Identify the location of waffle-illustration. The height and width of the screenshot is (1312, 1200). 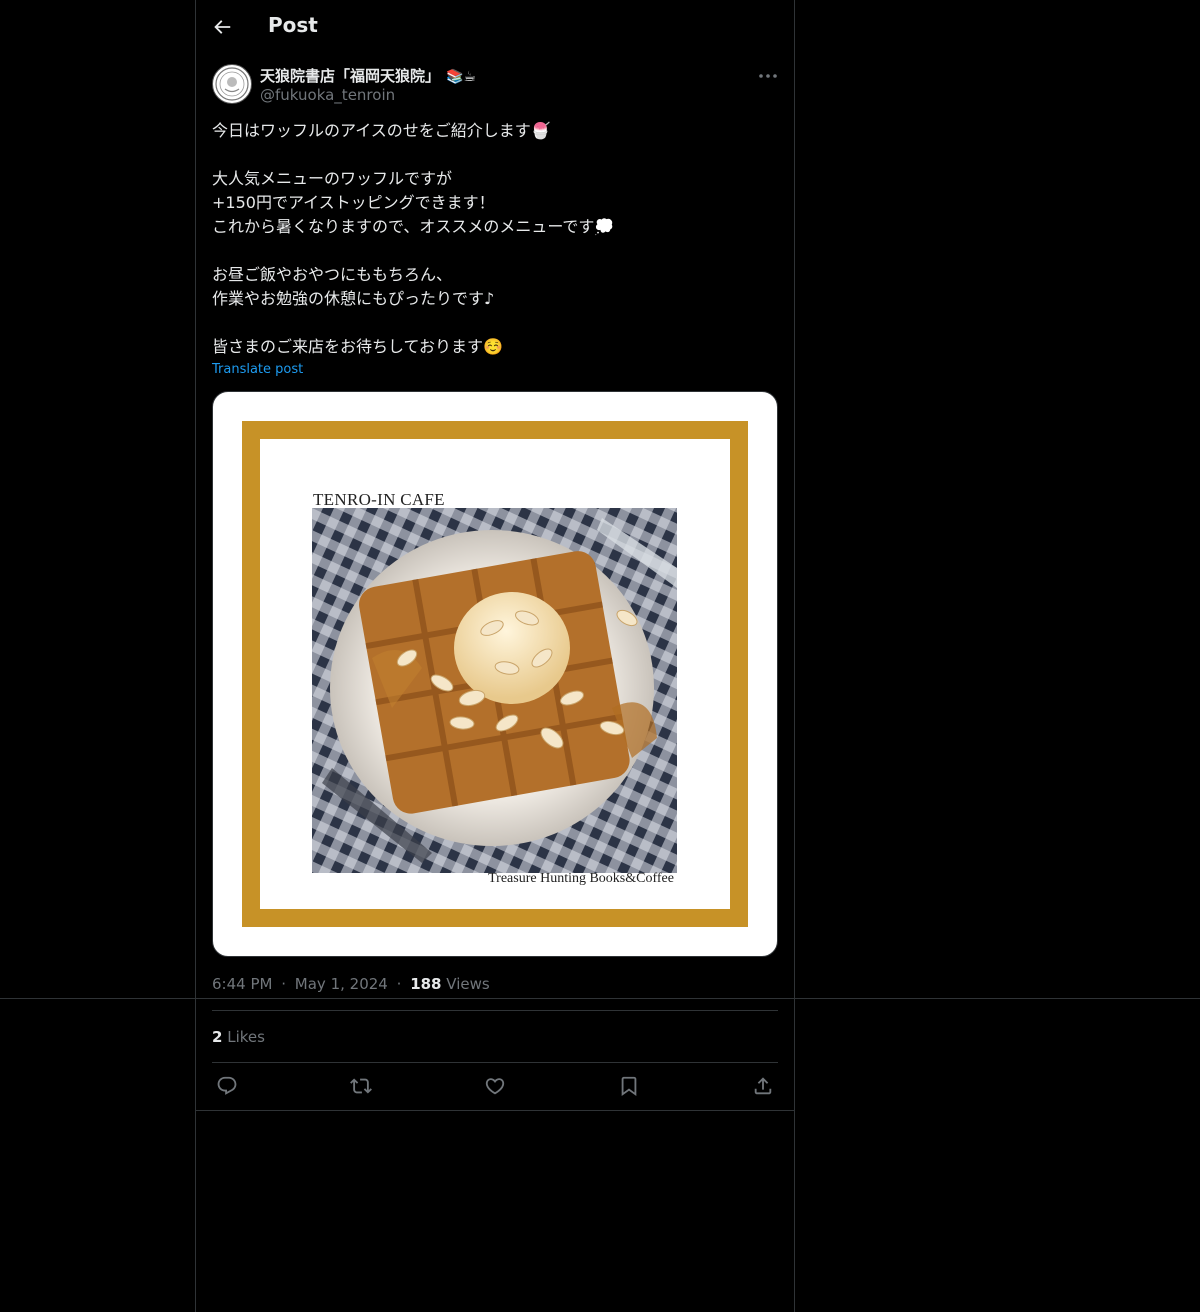
(494, 690).